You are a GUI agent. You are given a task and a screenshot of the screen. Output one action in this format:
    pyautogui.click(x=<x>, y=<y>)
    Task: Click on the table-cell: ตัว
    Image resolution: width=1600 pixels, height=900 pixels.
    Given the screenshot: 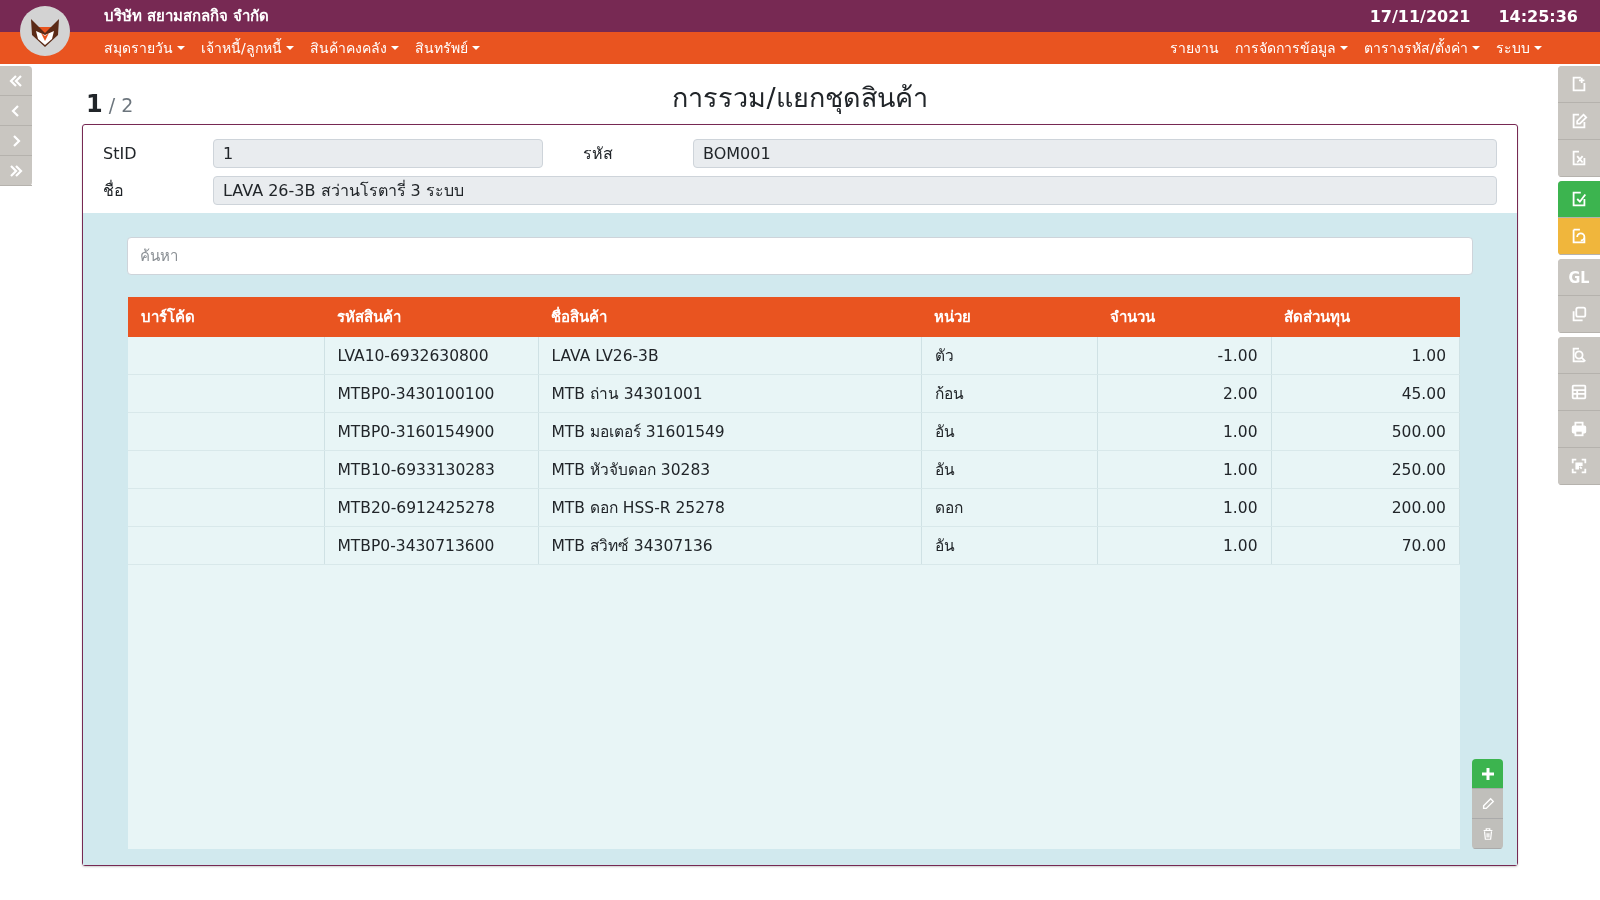 What is the action you would take?
    pyautogui.click(x=1009, y=356)
    